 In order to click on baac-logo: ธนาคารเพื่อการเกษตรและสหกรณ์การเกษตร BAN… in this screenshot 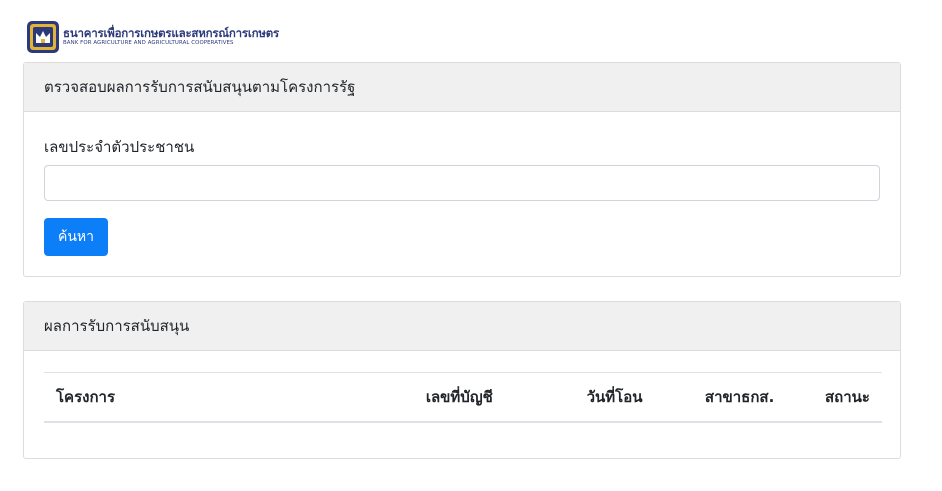, I will do `click(153, 37)`.